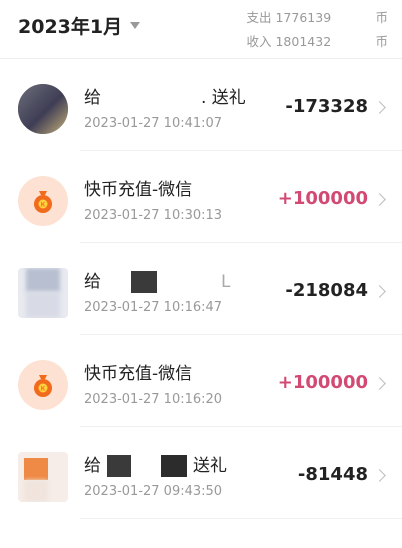  Describe the element at coordinates (153, 123) in the screenshot. I see `transaction-time: 2023-01-27 10:41:07` at that location.